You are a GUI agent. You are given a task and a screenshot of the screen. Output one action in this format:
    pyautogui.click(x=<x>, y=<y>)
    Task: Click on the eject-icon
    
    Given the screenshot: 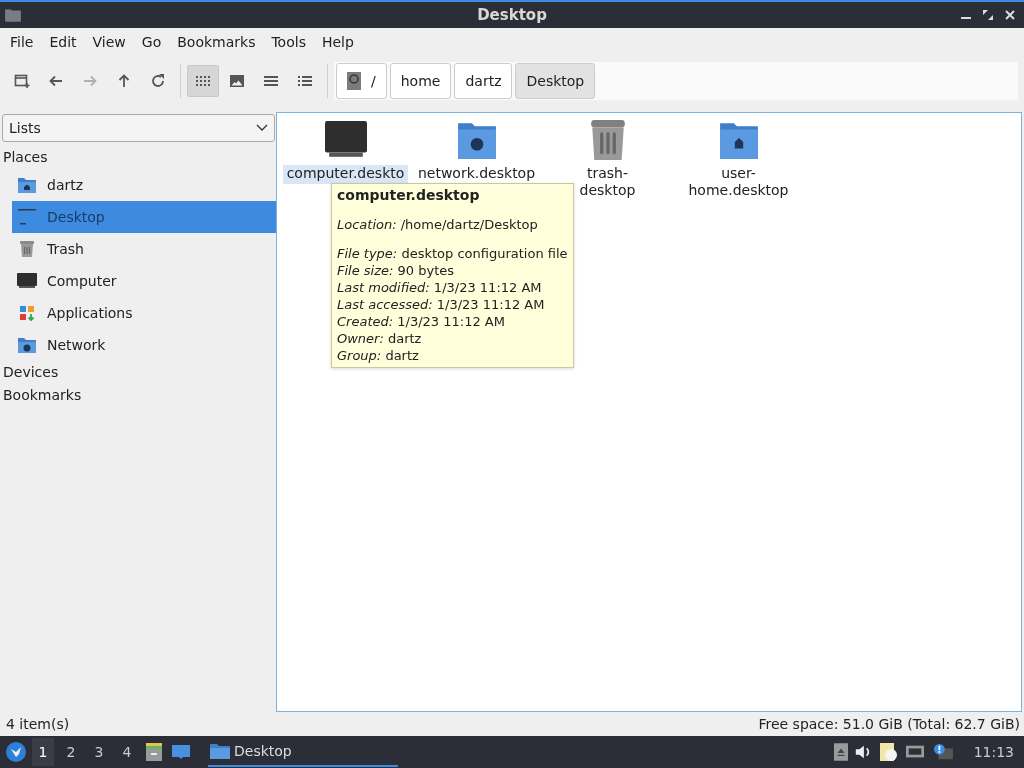 What is the action you would take?
    pyautogui.click(x=840, y=752)
    